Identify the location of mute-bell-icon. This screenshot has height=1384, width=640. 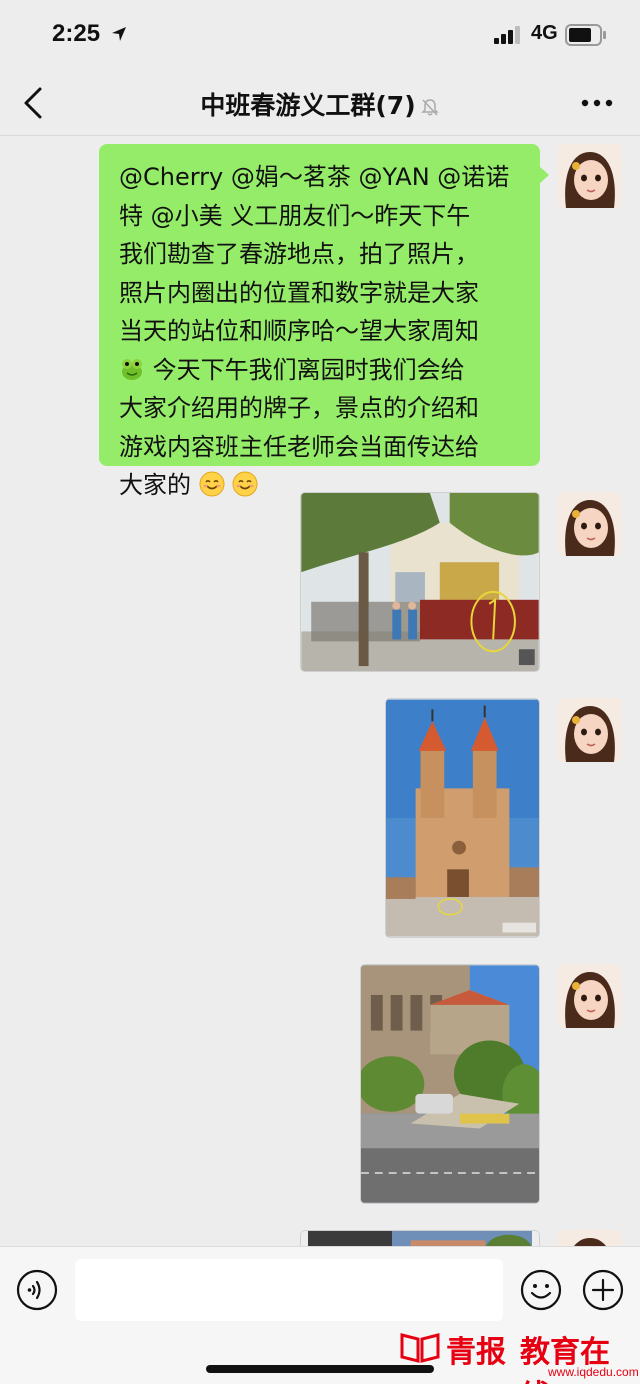
(429, 107).